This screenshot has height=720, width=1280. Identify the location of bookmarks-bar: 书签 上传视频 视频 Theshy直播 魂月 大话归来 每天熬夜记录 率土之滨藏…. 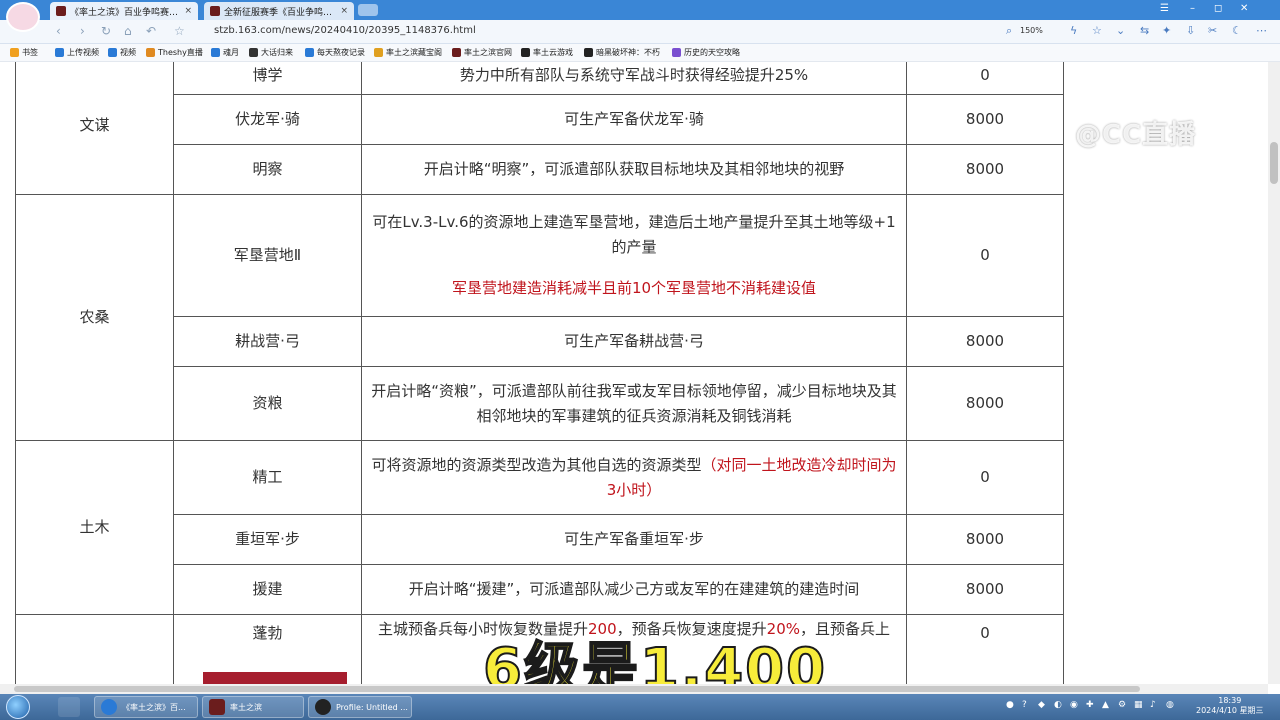
(640, 53).